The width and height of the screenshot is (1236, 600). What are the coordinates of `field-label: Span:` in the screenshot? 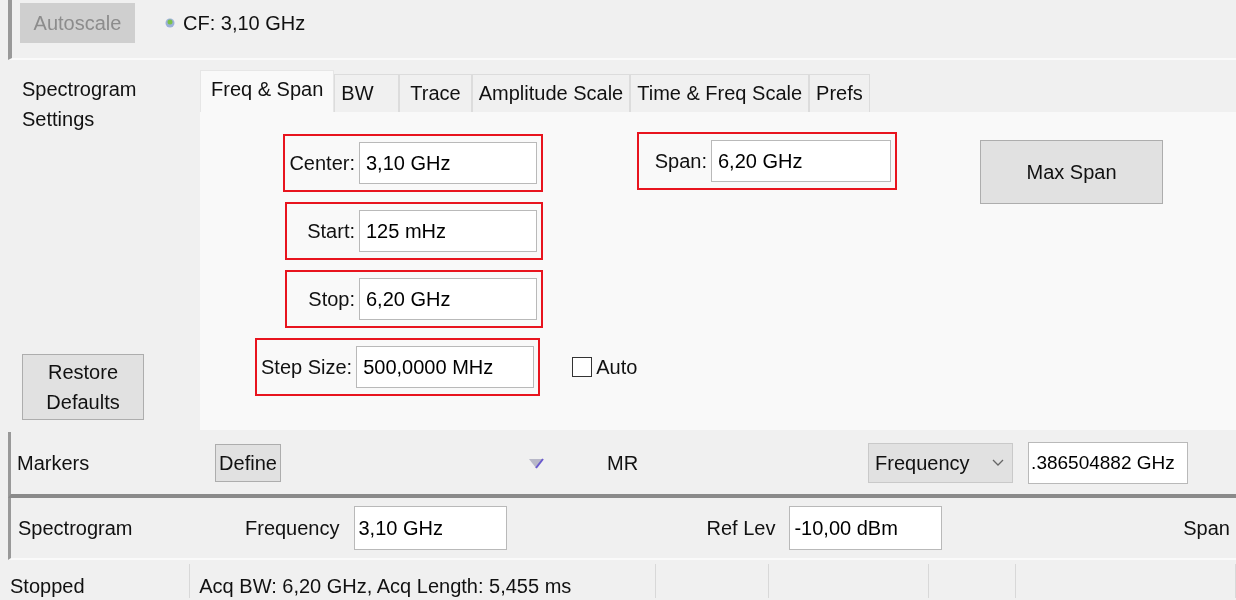 It's located at (680, 161).